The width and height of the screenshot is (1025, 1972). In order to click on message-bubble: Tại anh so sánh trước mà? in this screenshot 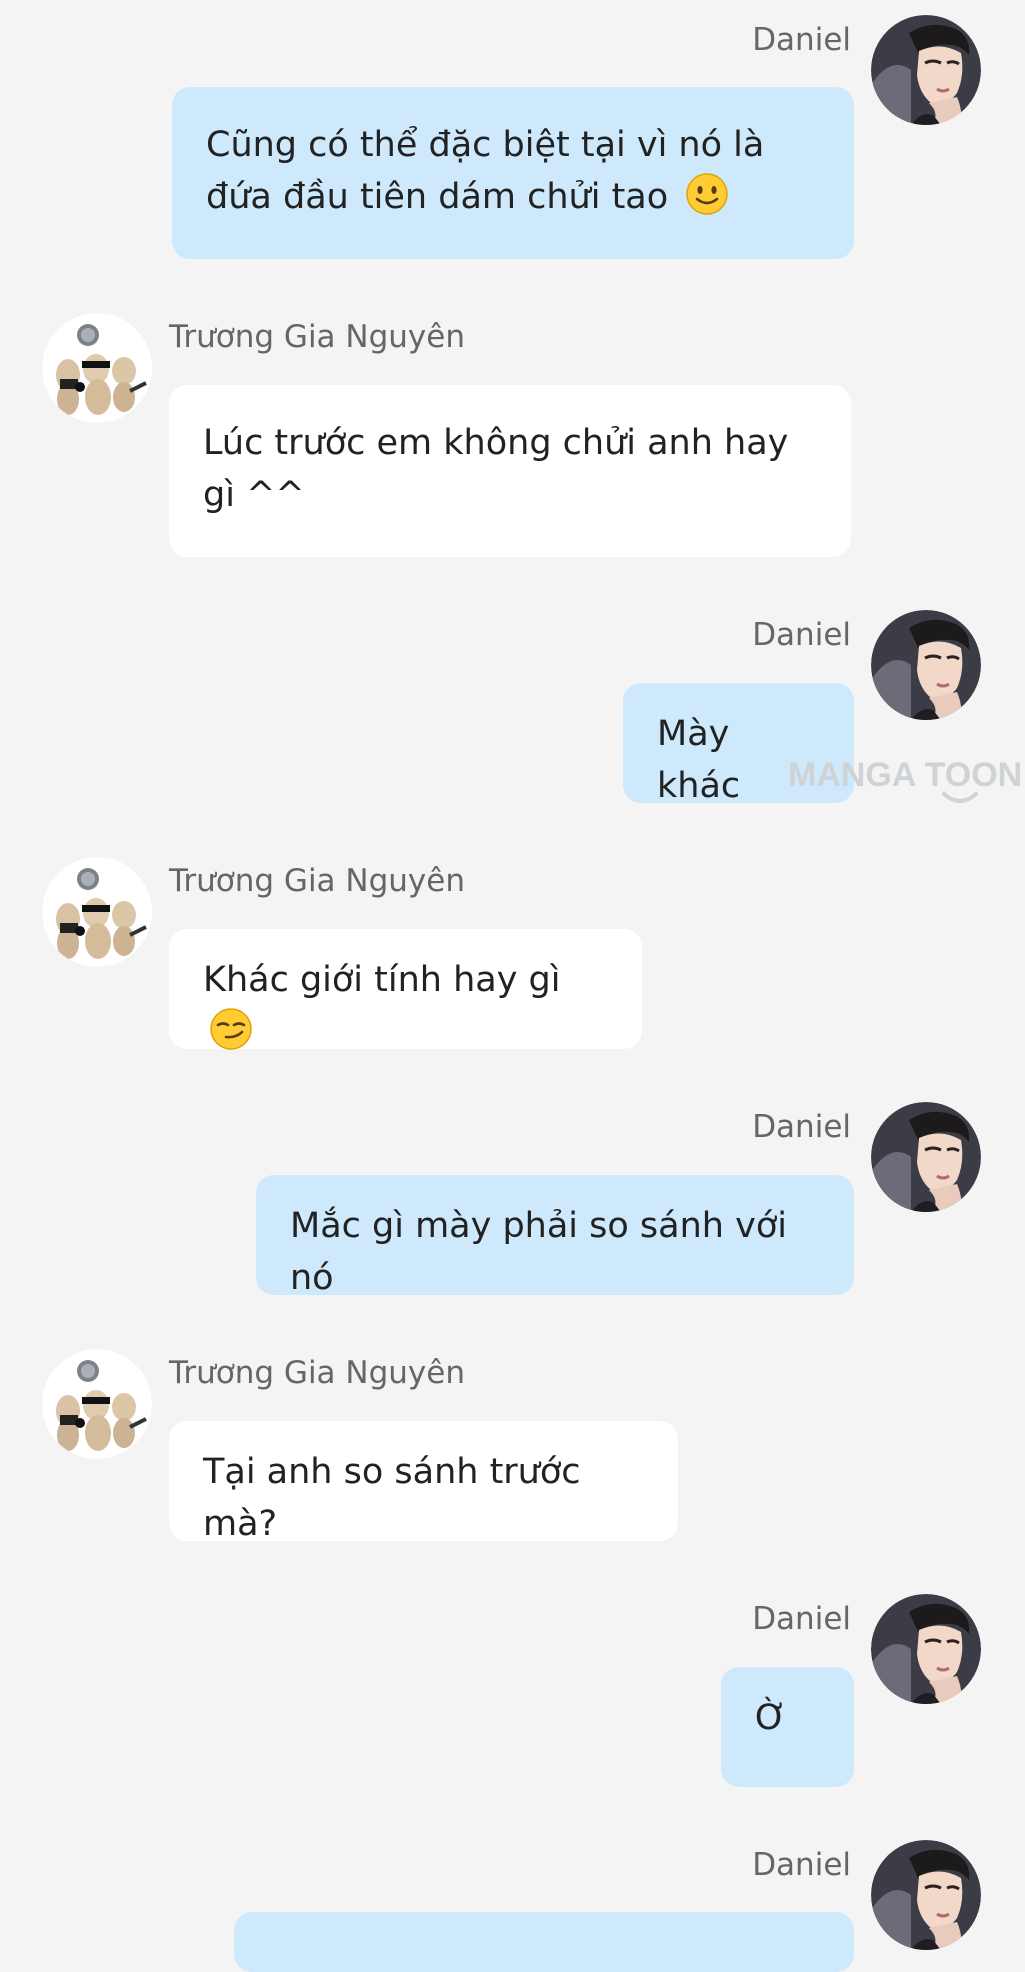, I will do `click(423, 1482)`.